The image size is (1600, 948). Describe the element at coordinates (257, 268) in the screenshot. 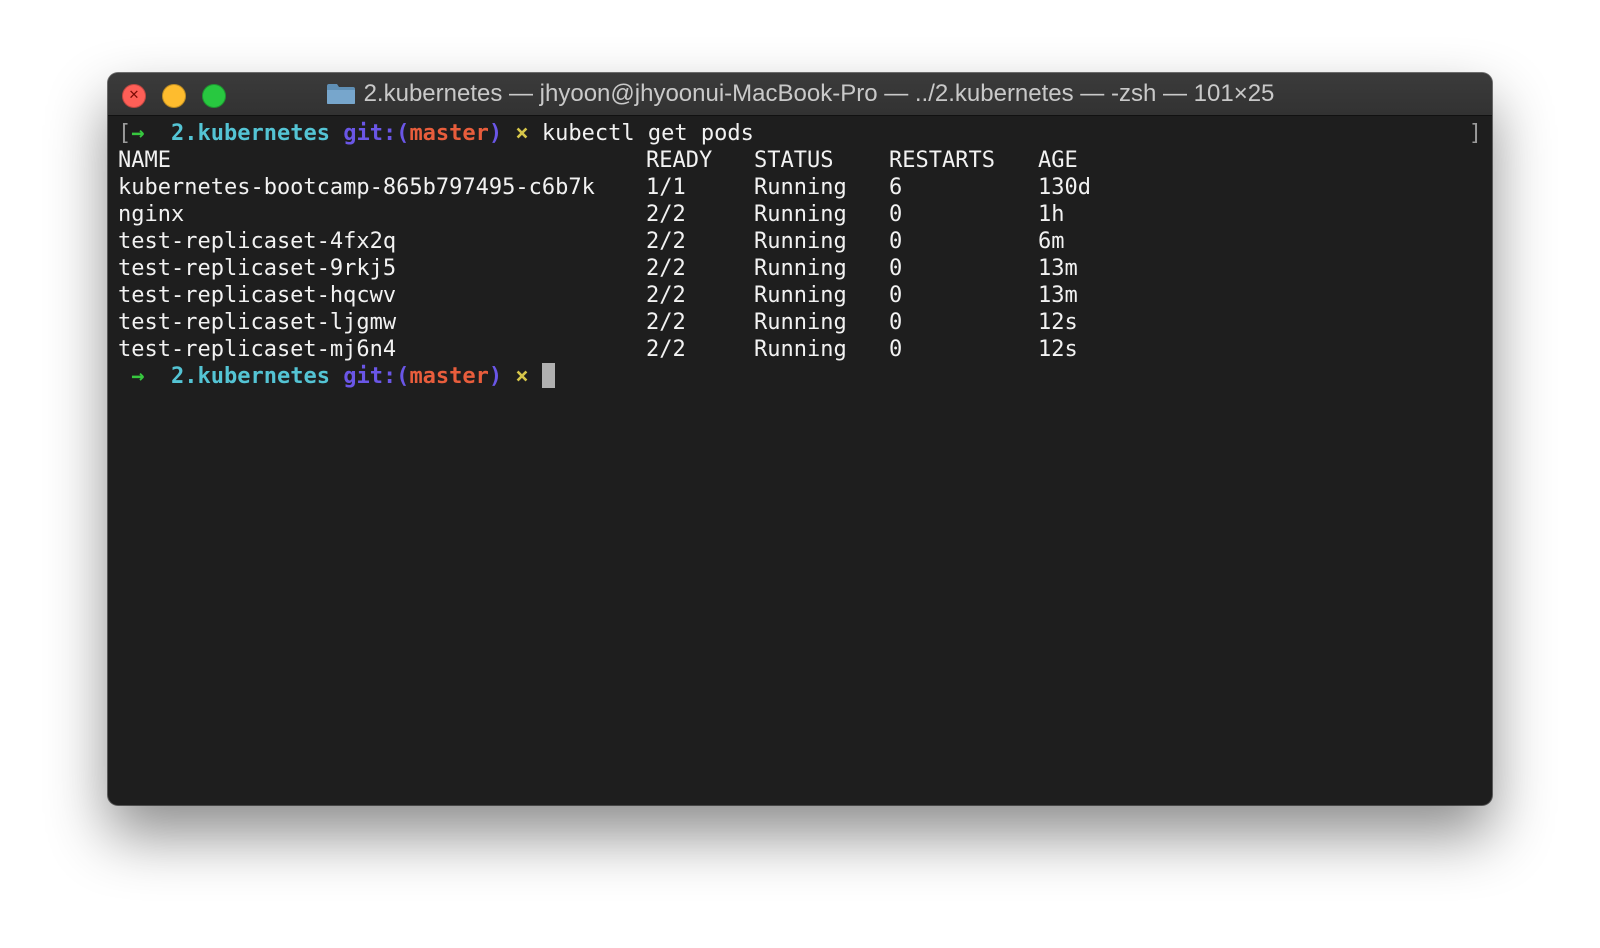

I see `pod-name: test-replicaset-9rkj5` at that location.